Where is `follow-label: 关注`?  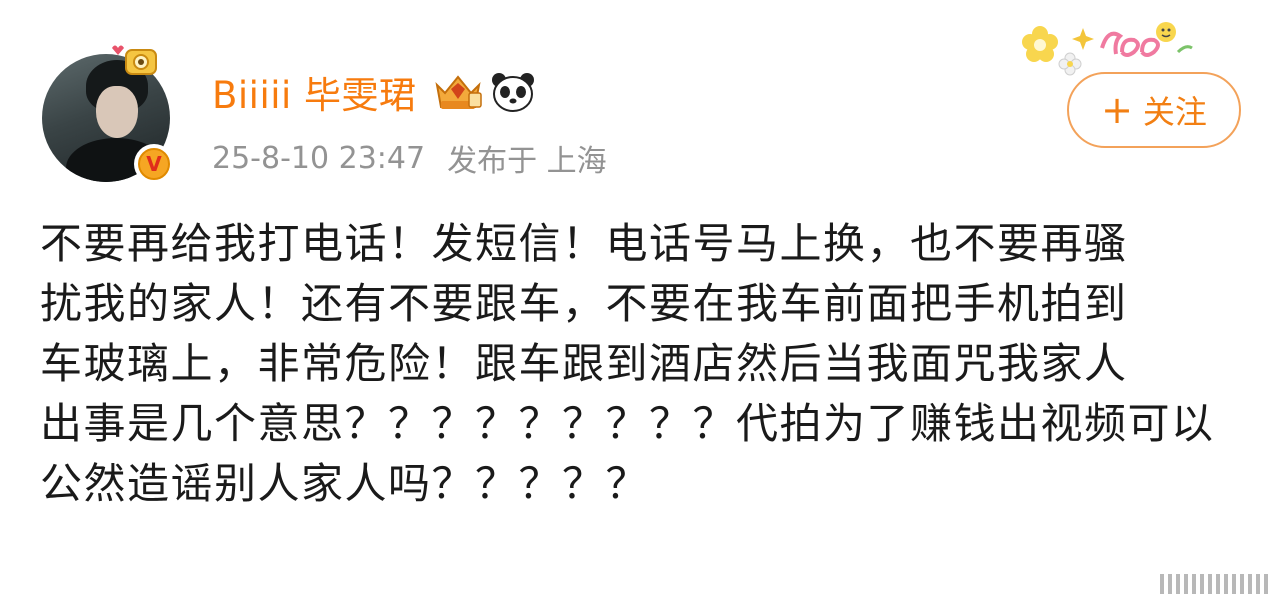 follow-label: 关注 is located at coordinates (1174, 112).